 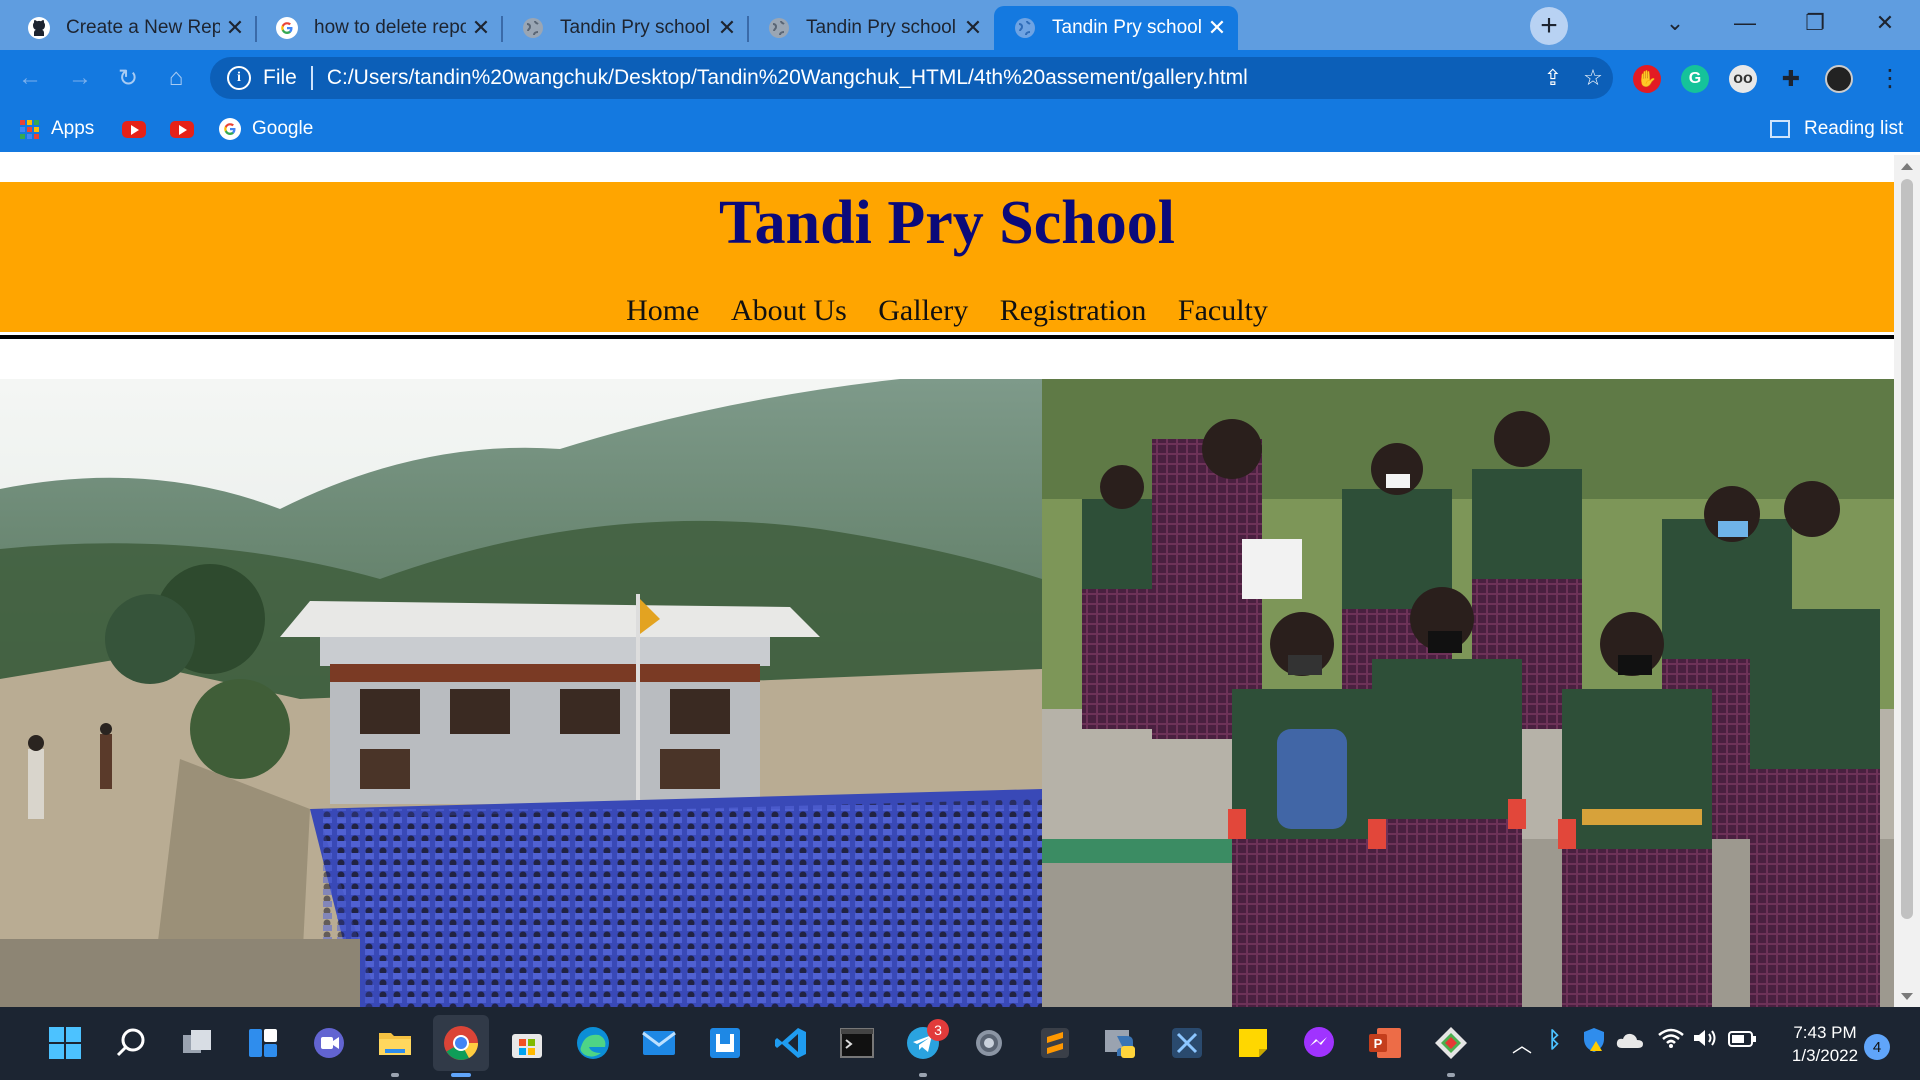 I want to click on menu-icon: ⋮, so click(x=1890, y=78).